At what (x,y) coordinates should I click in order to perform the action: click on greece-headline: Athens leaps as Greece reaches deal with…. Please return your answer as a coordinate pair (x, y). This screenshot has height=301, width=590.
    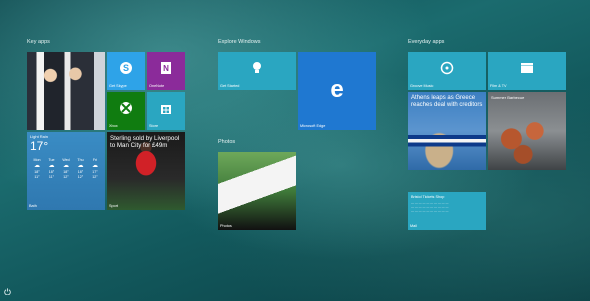
    Looking at the image, I should click on (447, 101).